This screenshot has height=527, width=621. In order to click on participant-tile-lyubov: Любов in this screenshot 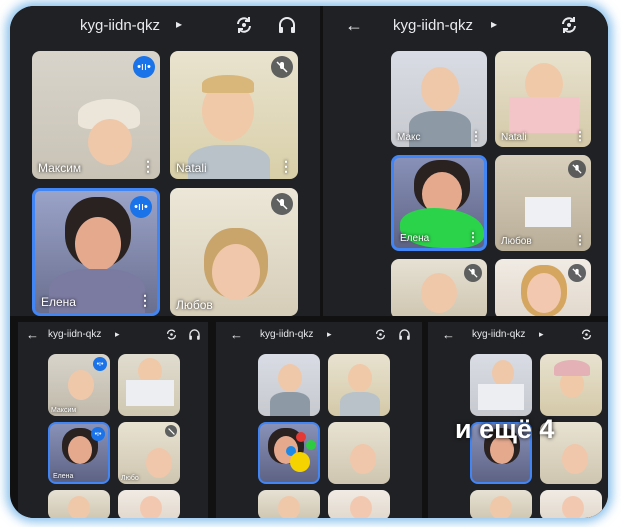, I will do `click(234, 252)`.